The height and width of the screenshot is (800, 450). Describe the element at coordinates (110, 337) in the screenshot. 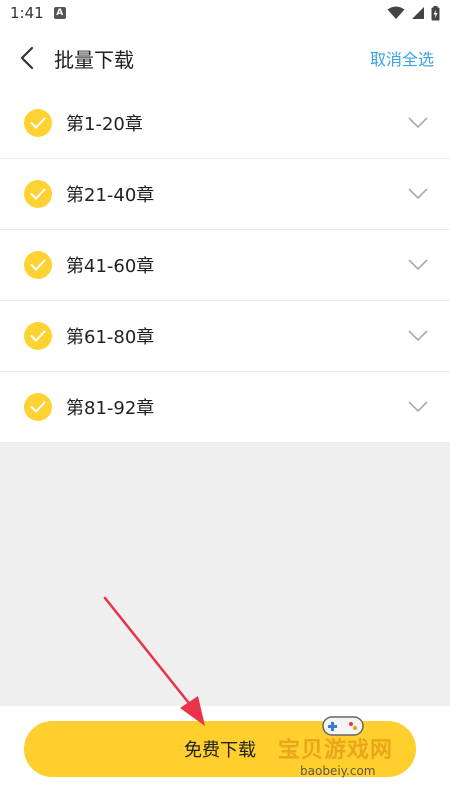

I see `chapter-label: 第61-80章` at that location.